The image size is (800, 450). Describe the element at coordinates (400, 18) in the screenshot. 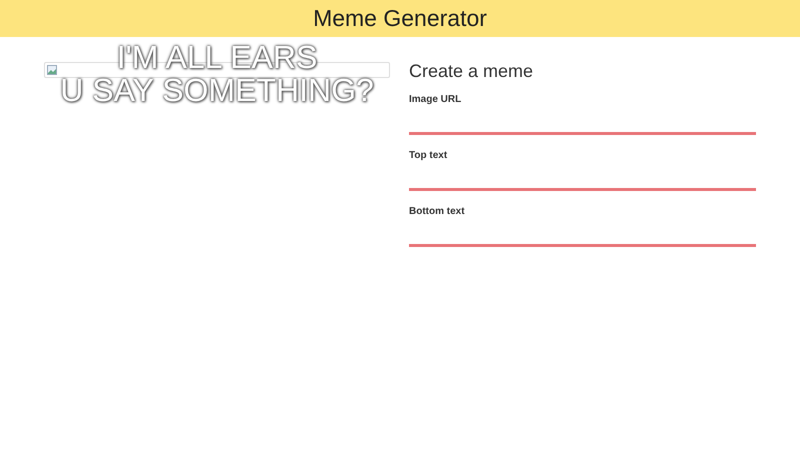

I see `app-title: Meme Generator` at that location.